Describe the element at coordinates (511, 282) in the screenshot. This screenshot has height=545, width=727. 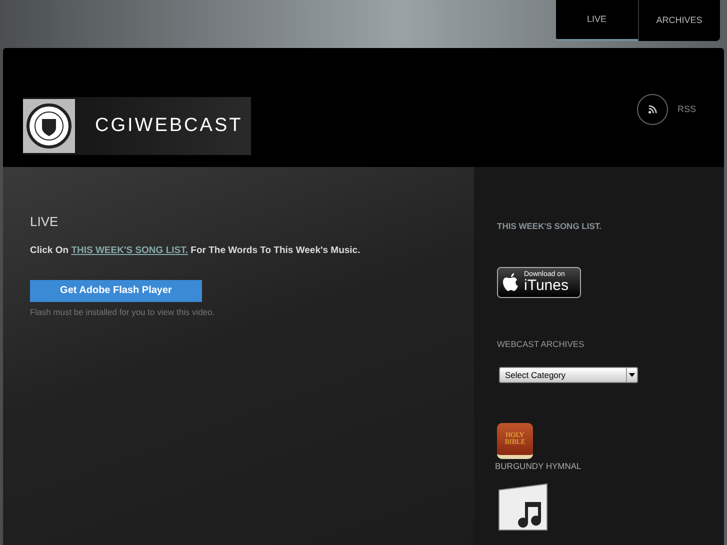
I see `apple-icon` at that location.